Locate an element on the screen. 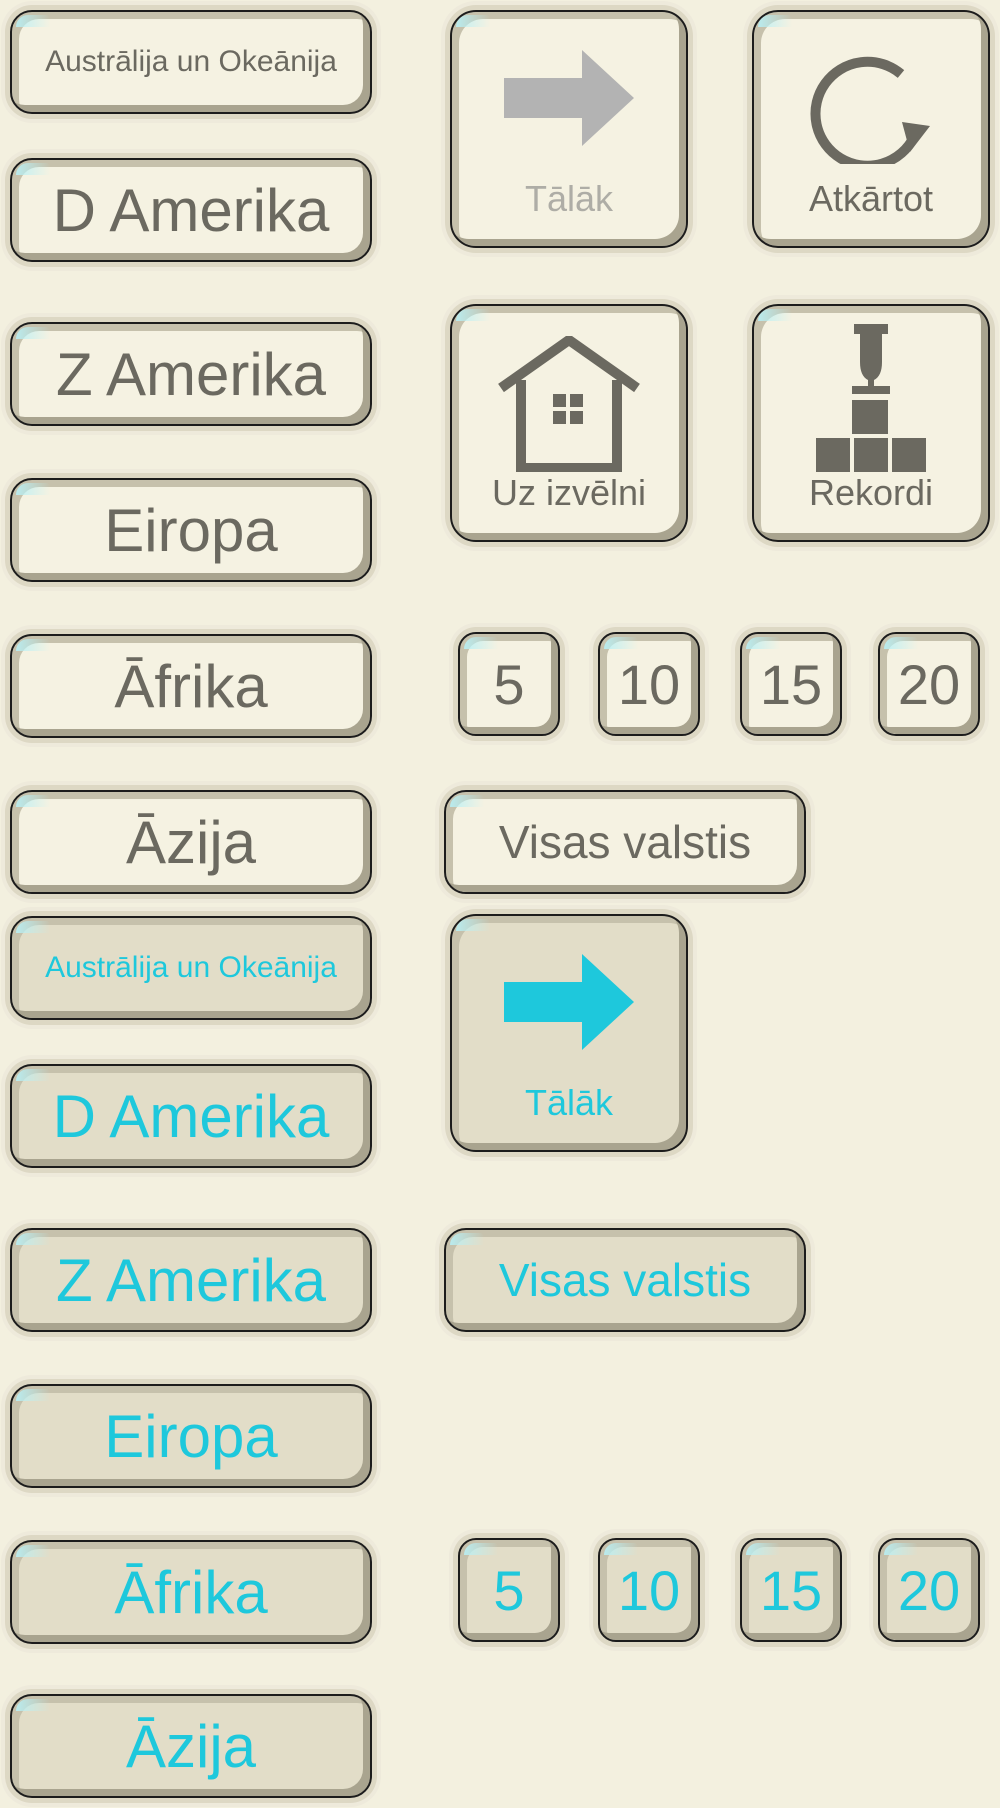  menu-label: Uz izvēlni is located at coordinates (569, 492).